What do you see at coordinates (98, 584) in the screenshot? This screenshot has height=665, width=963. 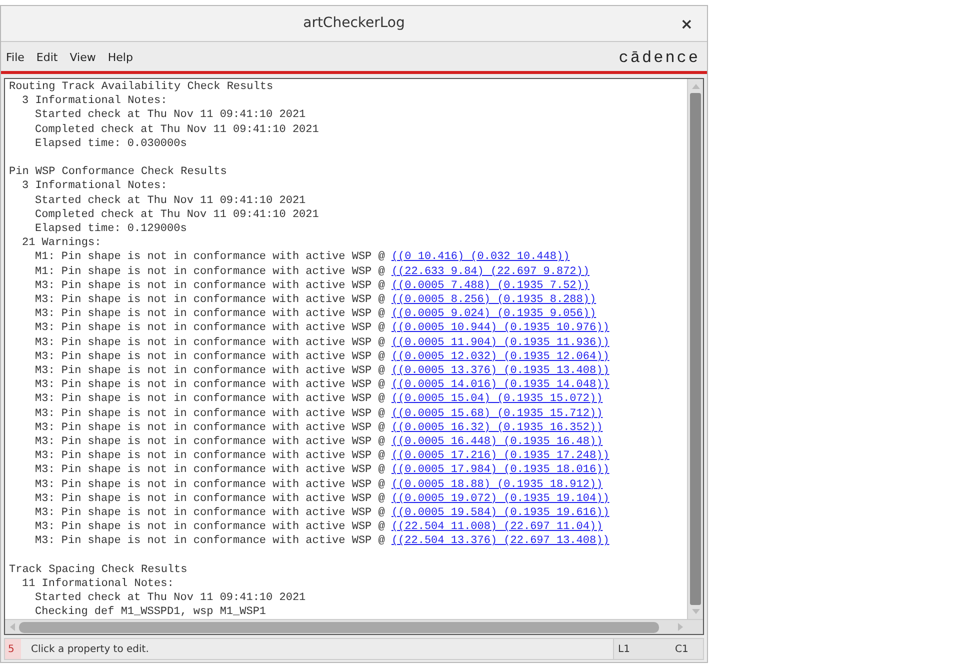 I see `group-heading: 11 Informational Notes:` at bounding box center [98, 584].